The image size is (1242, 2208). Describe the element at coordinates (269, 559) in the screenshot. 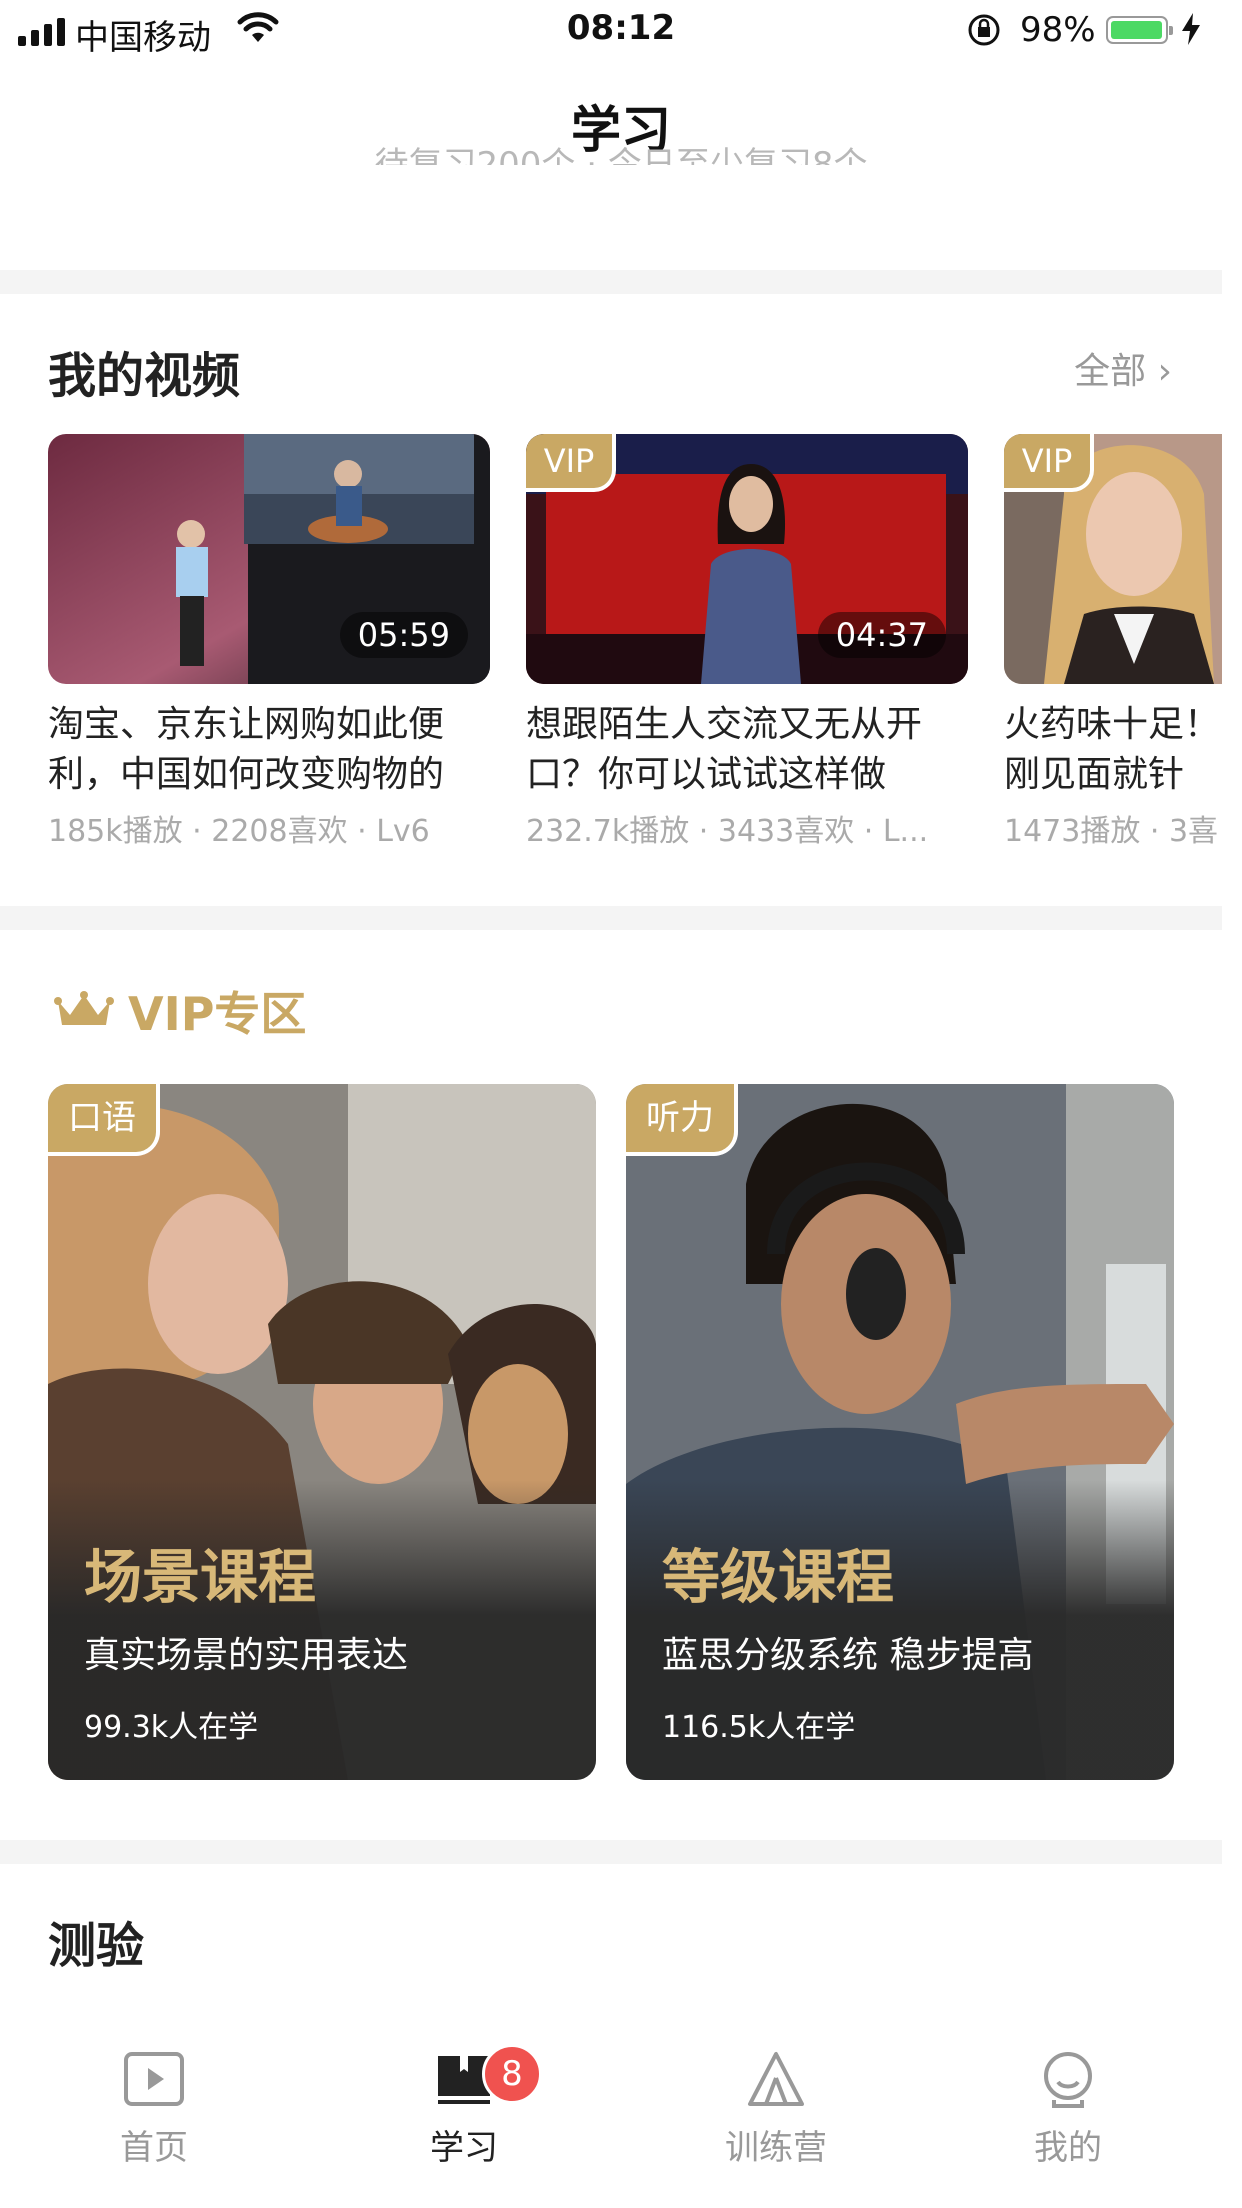

I see `video-thumbnail: 05:59` at that location.